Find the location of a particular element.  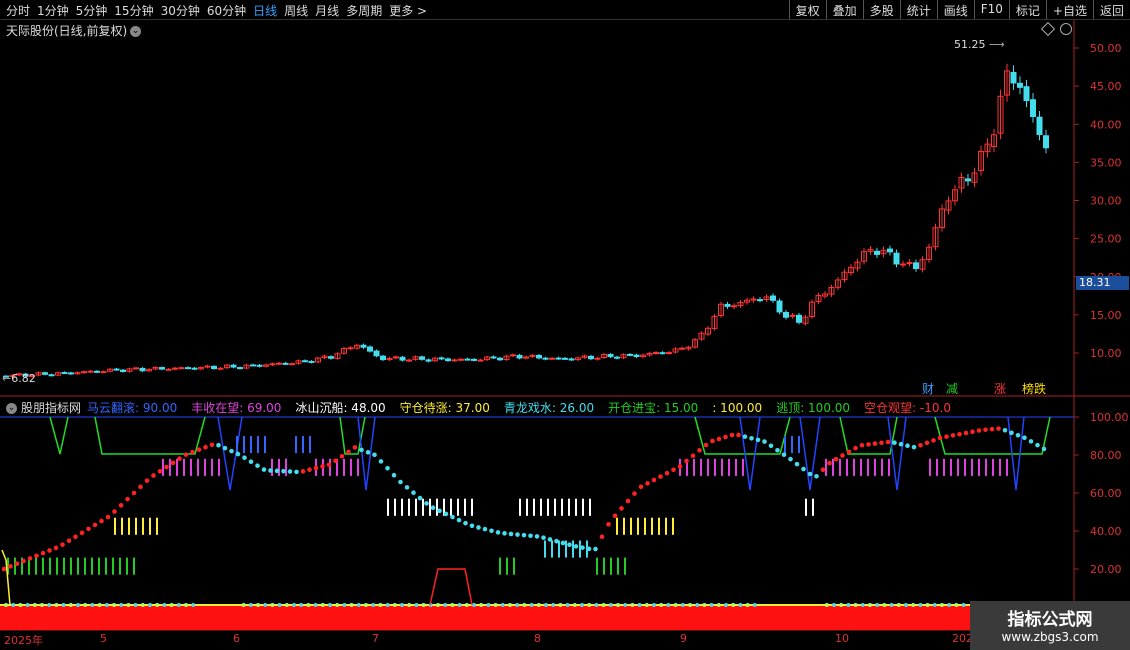

event-tag: 涨 is located at coordinates (1000, 388).